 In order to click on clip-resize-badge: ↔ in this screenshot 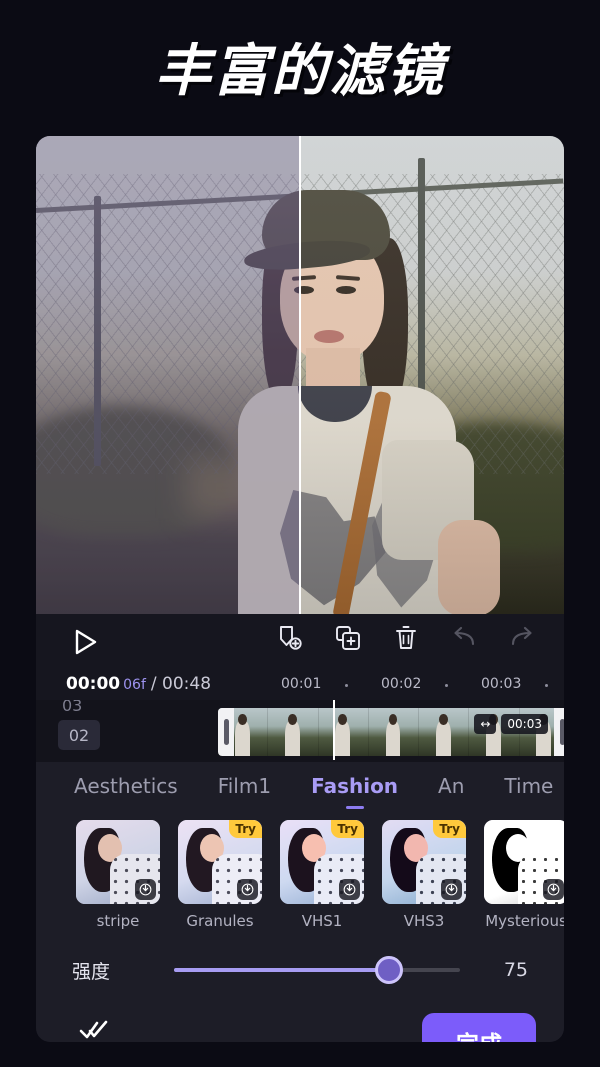, I will do `click(485, 724)`.